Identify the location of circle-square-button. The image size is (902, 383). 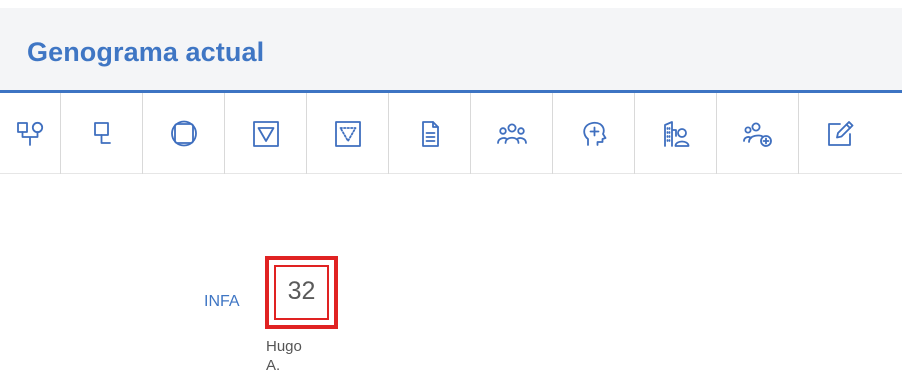
(184, 133).